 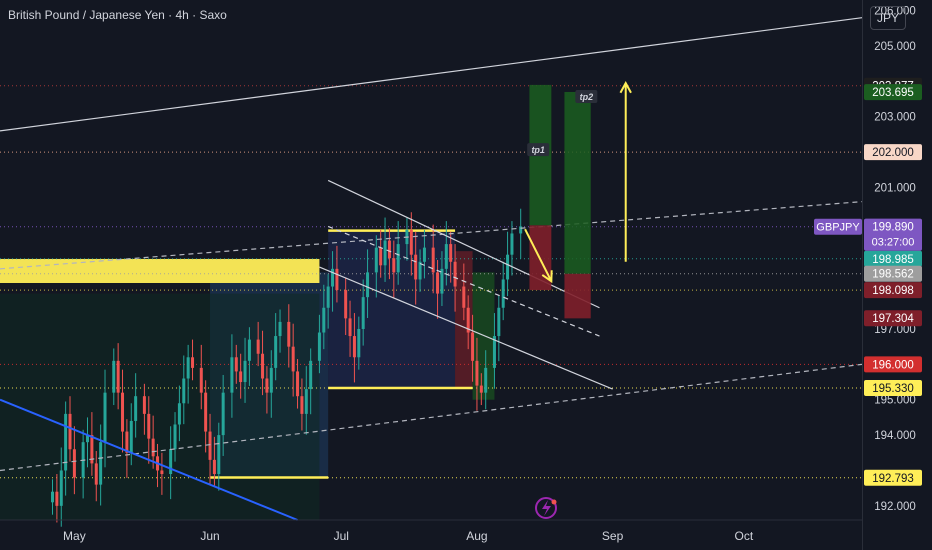 I want to click on annotation-tp1: tp1, so click(x=538, y=150).